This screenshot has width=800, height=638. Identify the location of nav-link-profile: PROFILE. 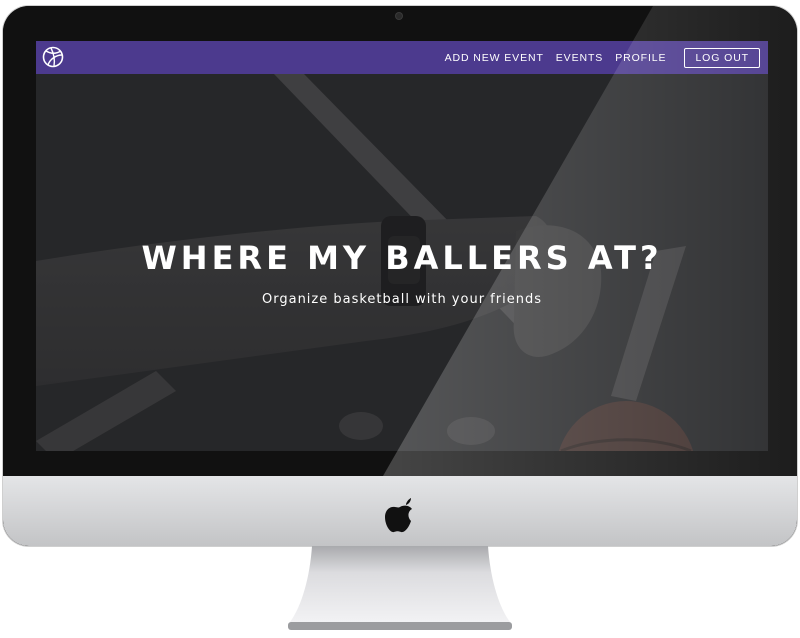
(640, 58).